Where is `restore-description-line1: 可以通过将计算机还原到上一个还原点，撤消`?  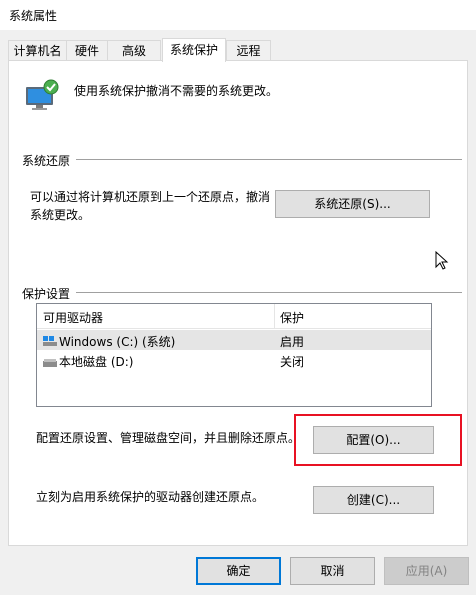 restore-description-line1: 可以通过将计算机还原到上一个还原点，撤消 is located at coordinates (150, 197).